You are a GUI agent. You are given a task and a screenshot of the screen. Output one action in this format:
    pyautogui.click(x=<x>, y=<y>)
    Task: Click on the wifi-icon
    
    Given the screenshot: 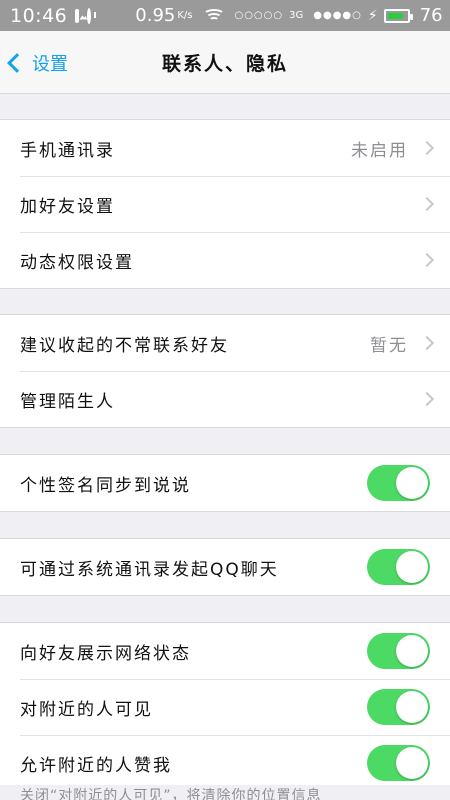 What is the action you would take?
    pyautogui.click(x=214, y=15)
    